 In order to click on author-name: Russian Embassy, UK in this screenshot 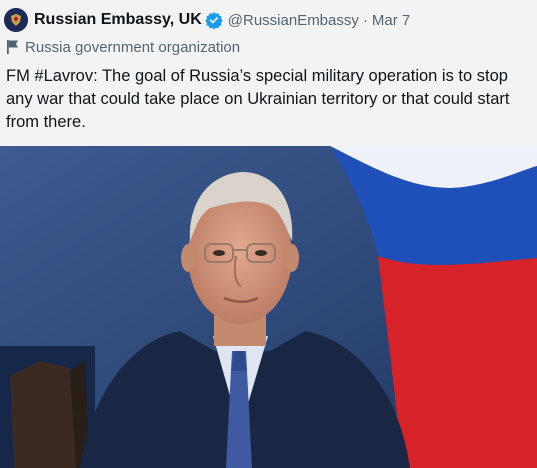, I will do `click(118, 20)`.